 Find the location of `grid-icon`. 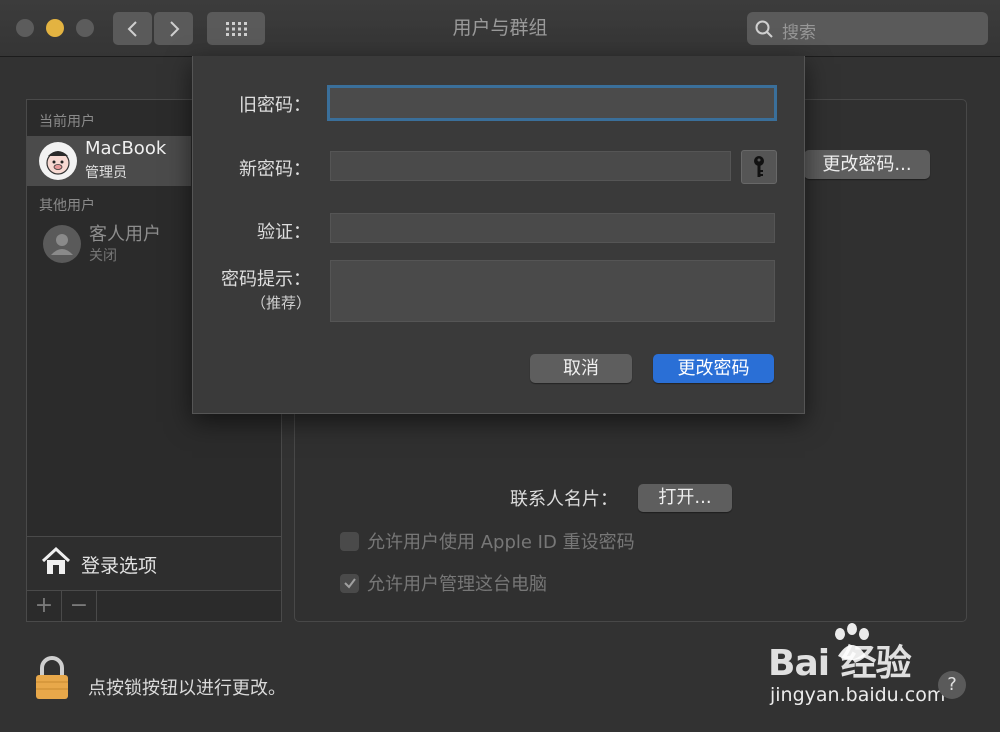

grid-icon is located at coordinates (236, 28).